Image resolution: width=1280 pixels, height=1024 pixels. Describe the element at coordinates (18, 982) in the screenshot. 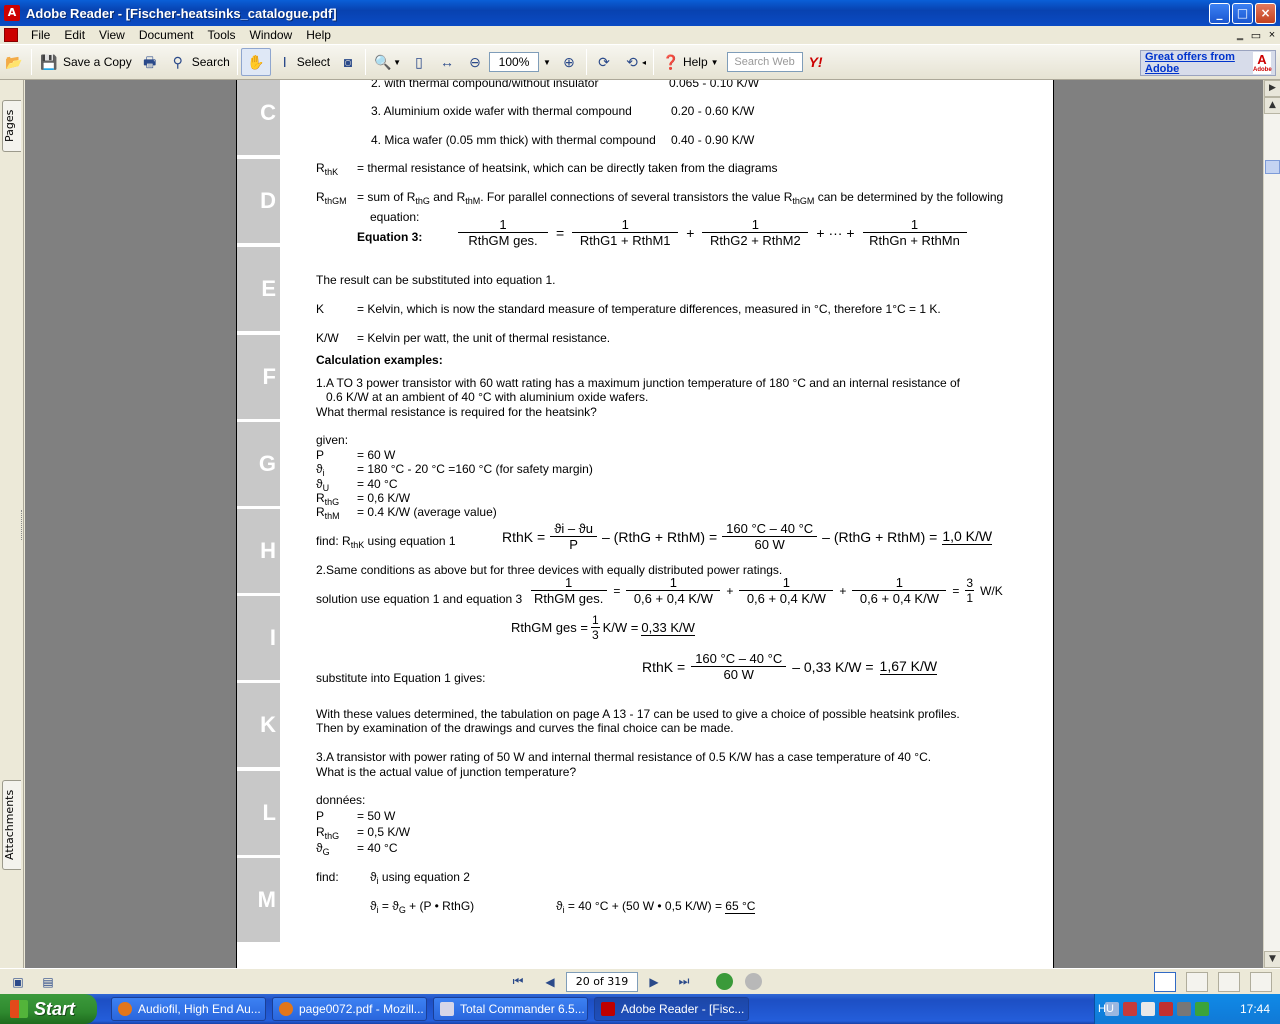

I see `page-size-icon: ▣` at that location.